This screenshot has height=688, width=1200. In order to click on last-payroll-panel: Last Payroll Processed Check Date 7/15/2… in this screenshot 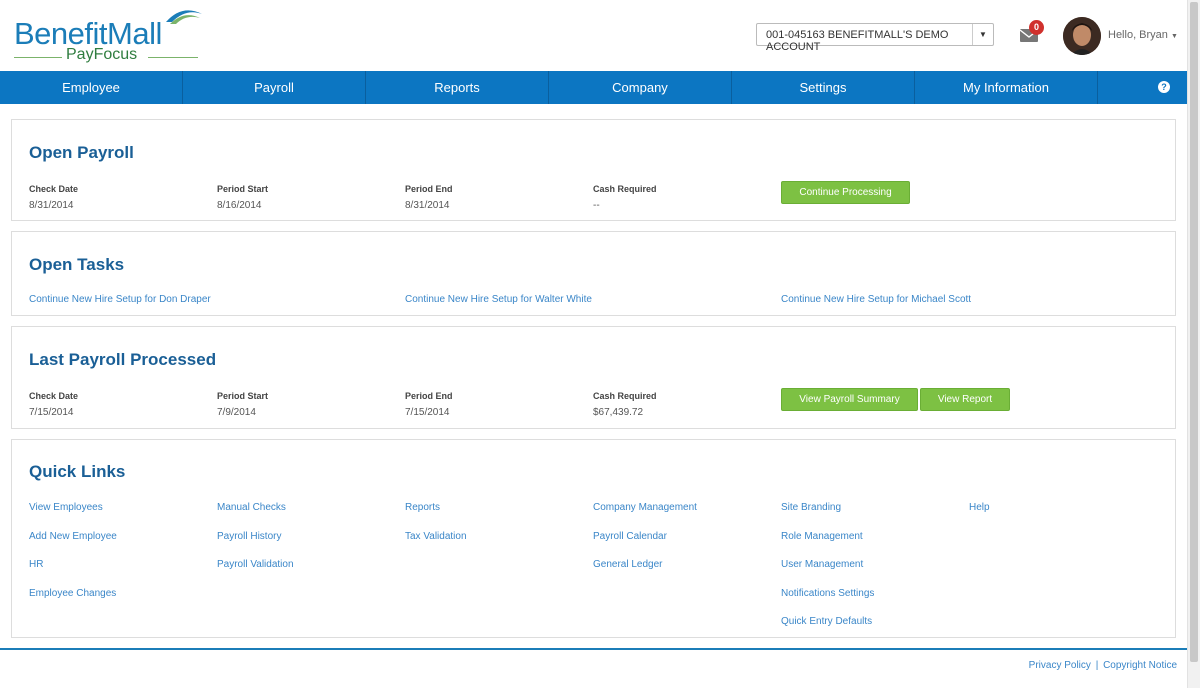, I will do `click(593, 377)`.